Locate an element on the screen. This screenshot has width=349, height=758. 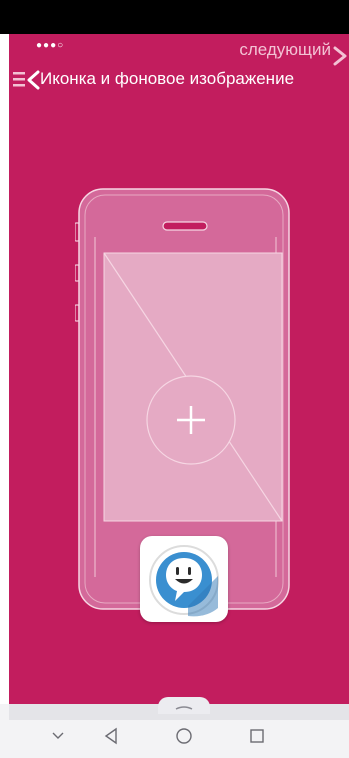
chevron-down-icon is located at coordinates (58, 736).